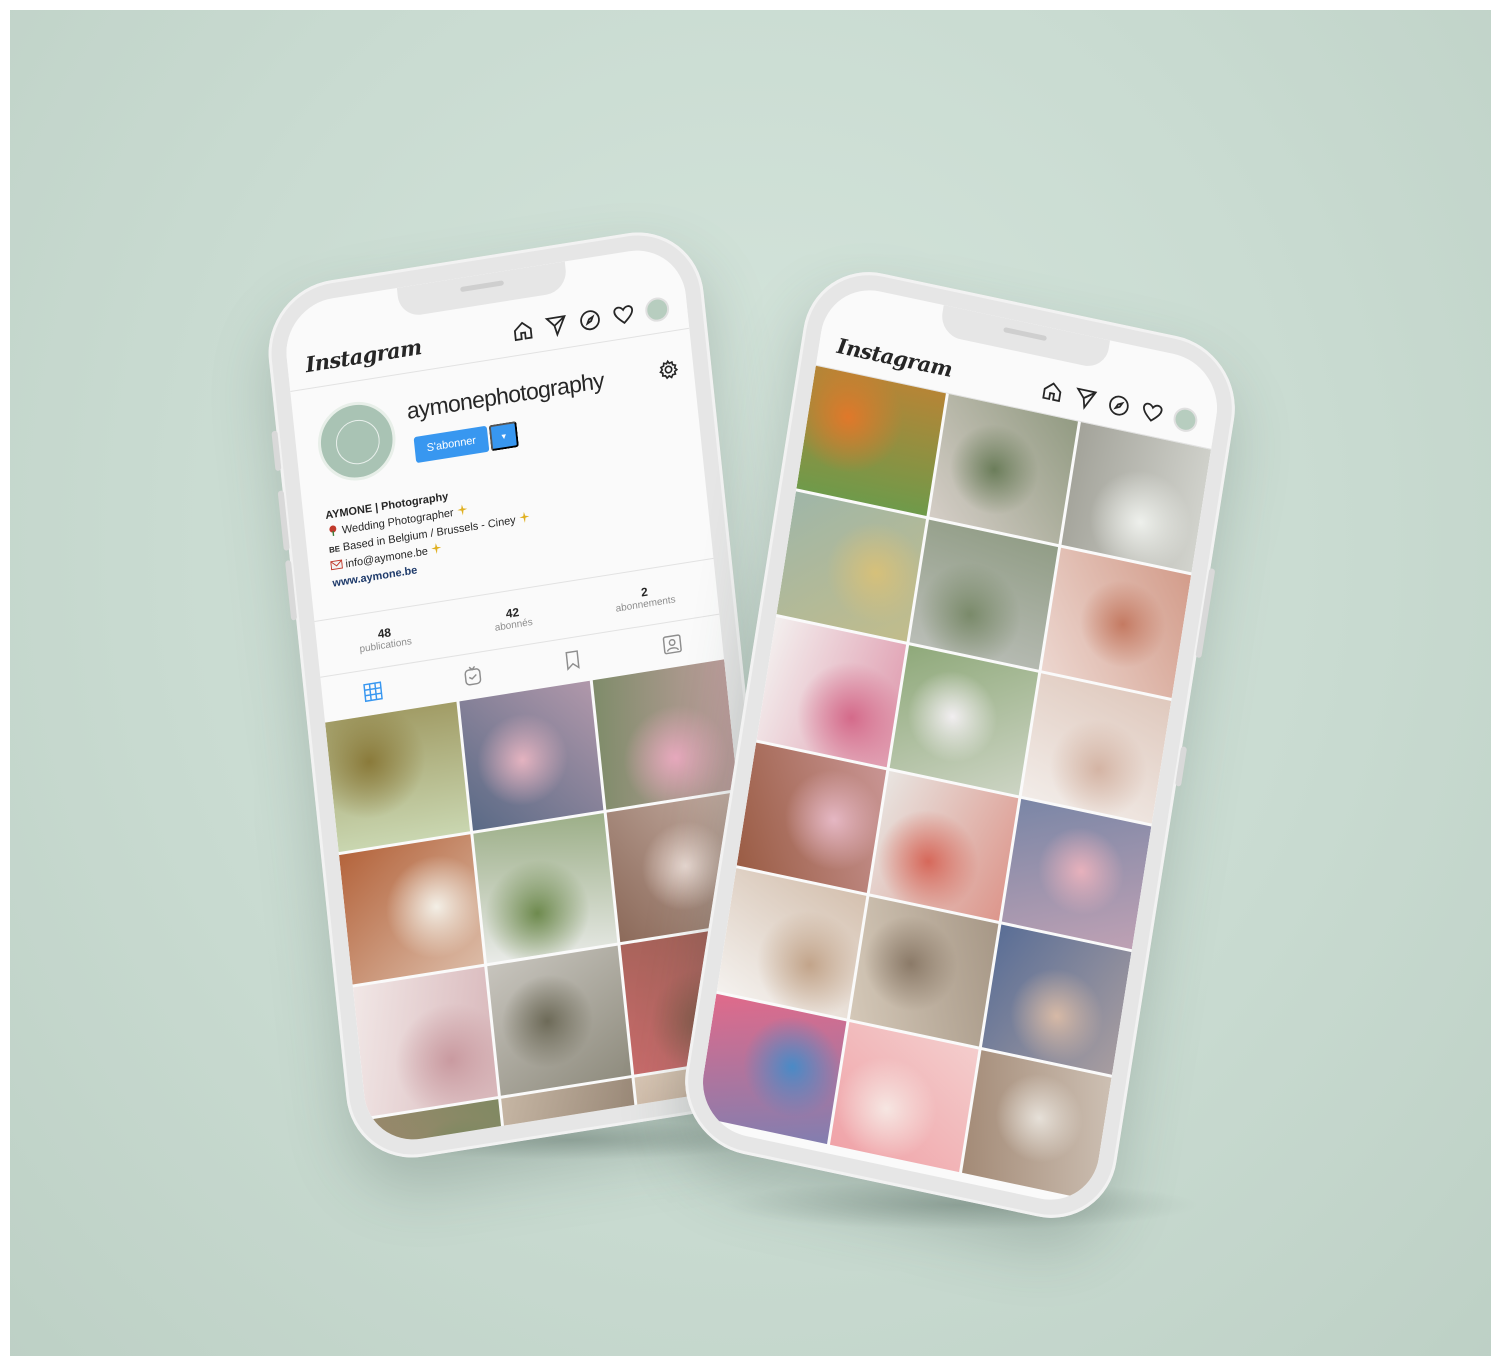 The image size is (1501, 1366). What do you see at coordinates (871, 440) in the screenshot?
I see `photo-flowers-table` at bounding box center [871, 440].